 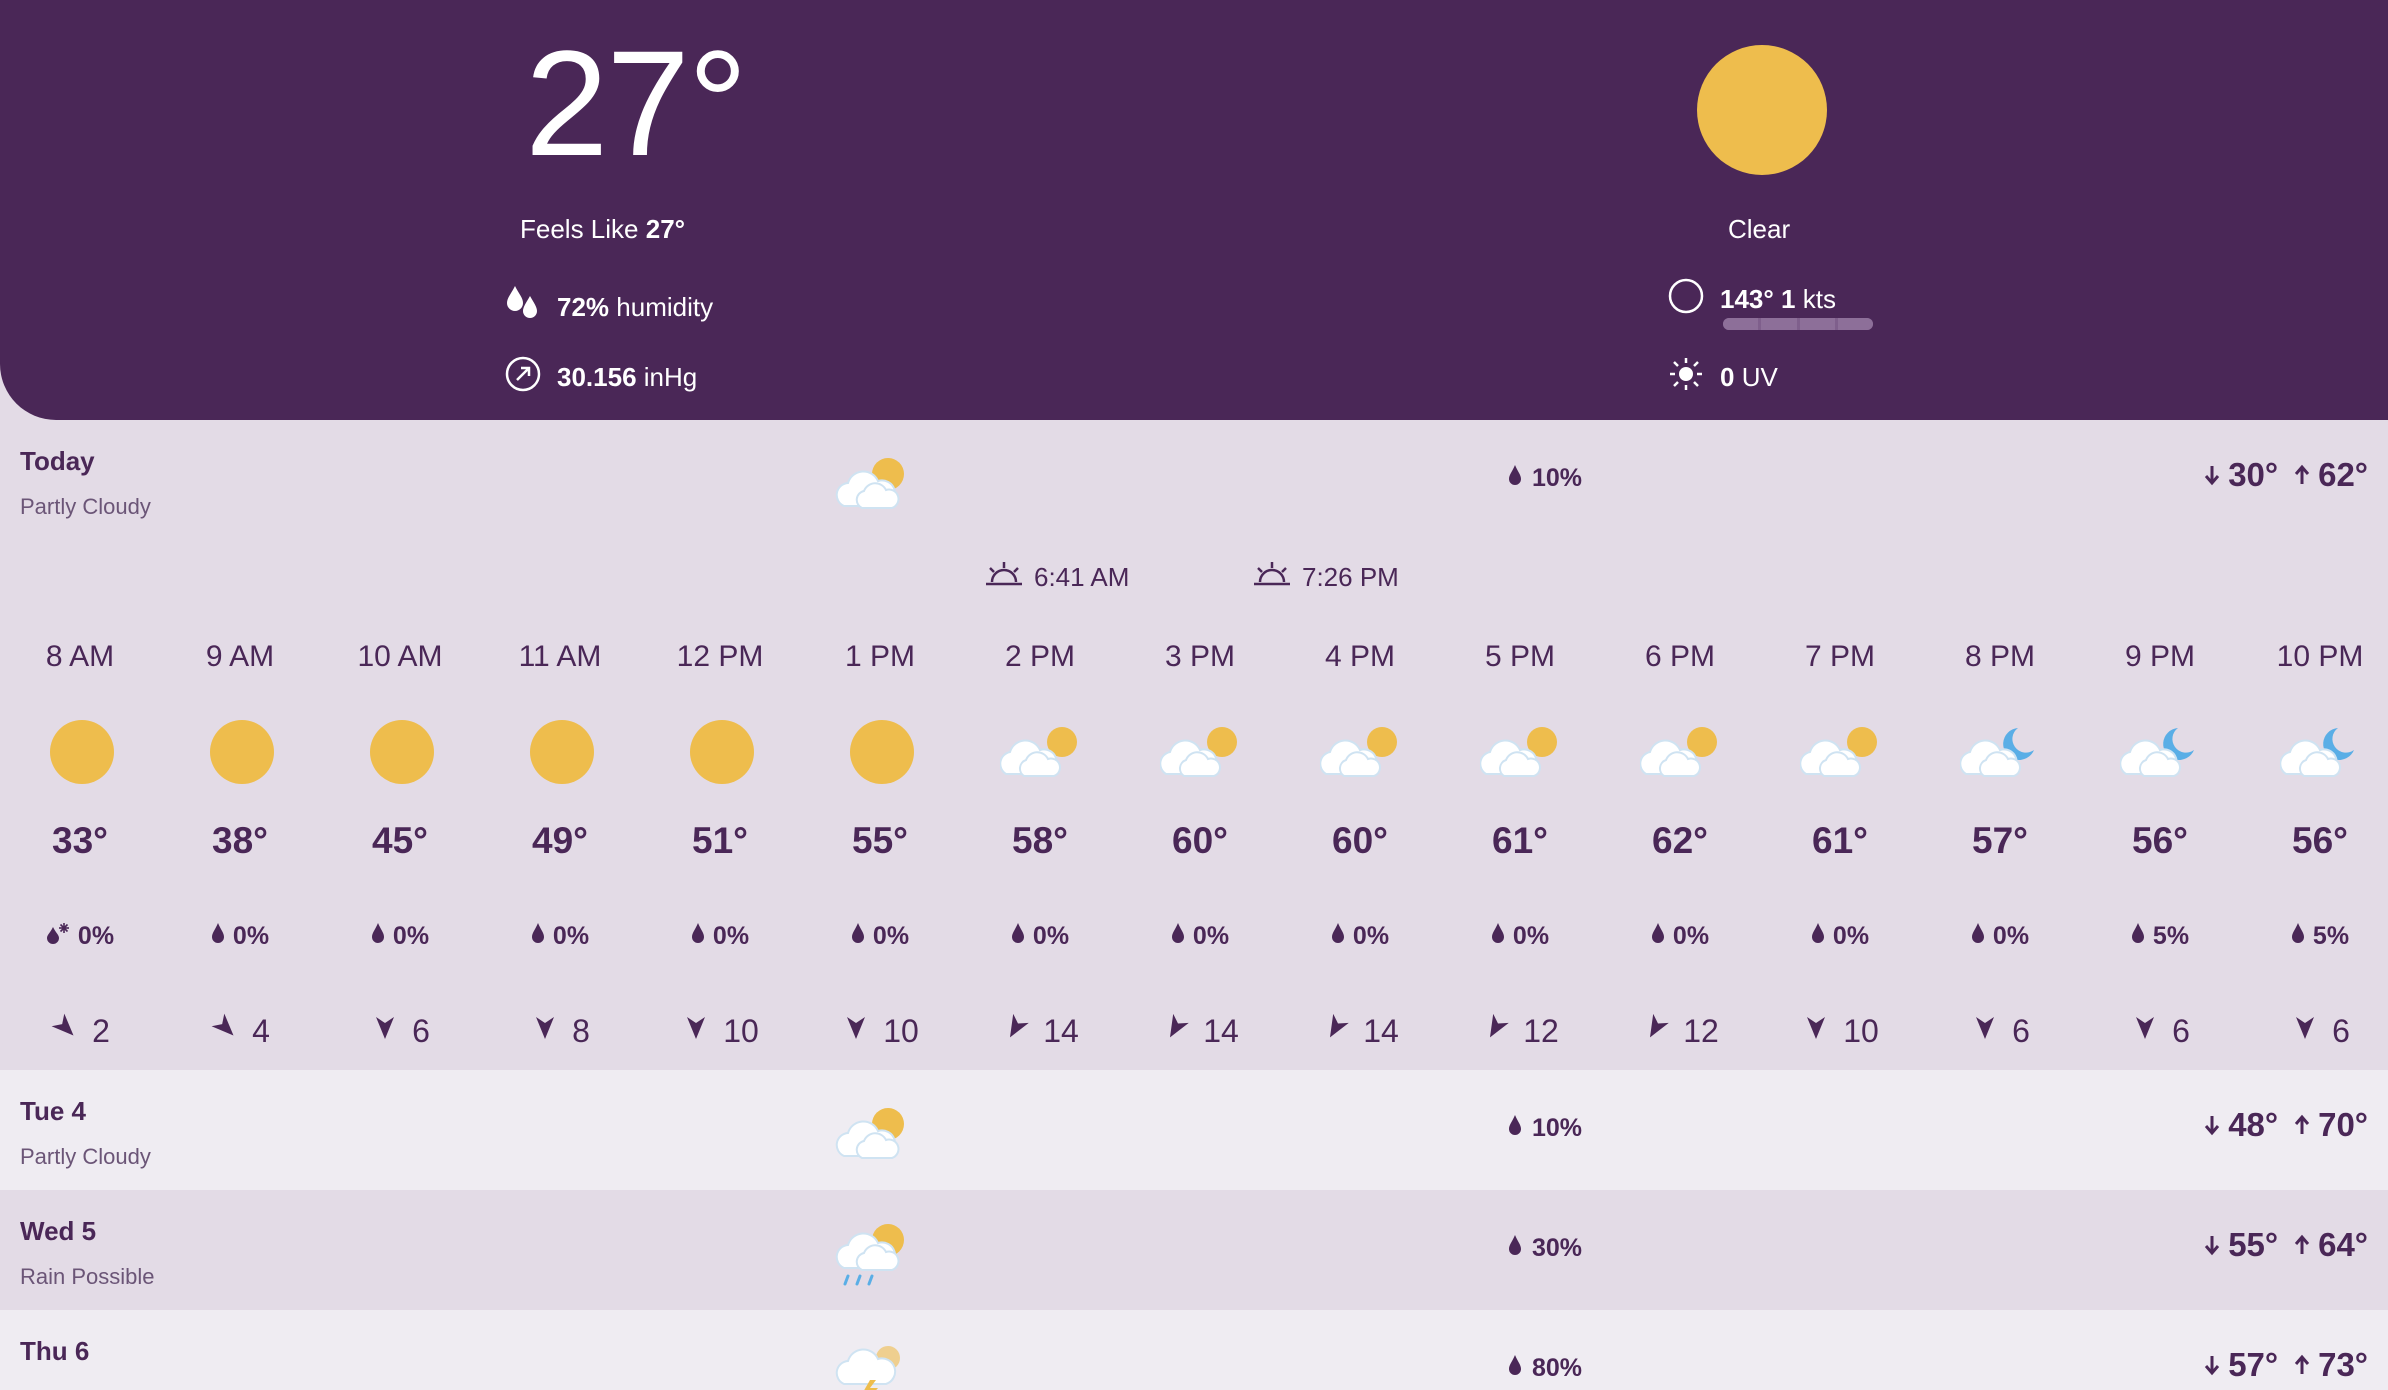 I want to click on sunrise-icon, so click(x=1004, y=577).